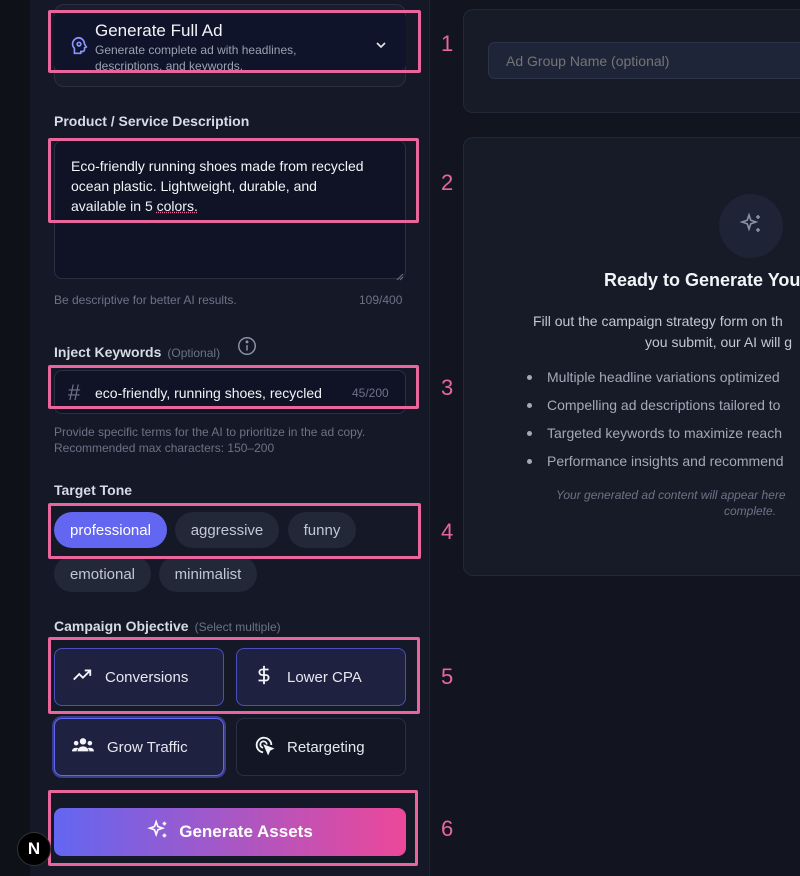  I want to click on devtools-badge: N, so click(34, 849).